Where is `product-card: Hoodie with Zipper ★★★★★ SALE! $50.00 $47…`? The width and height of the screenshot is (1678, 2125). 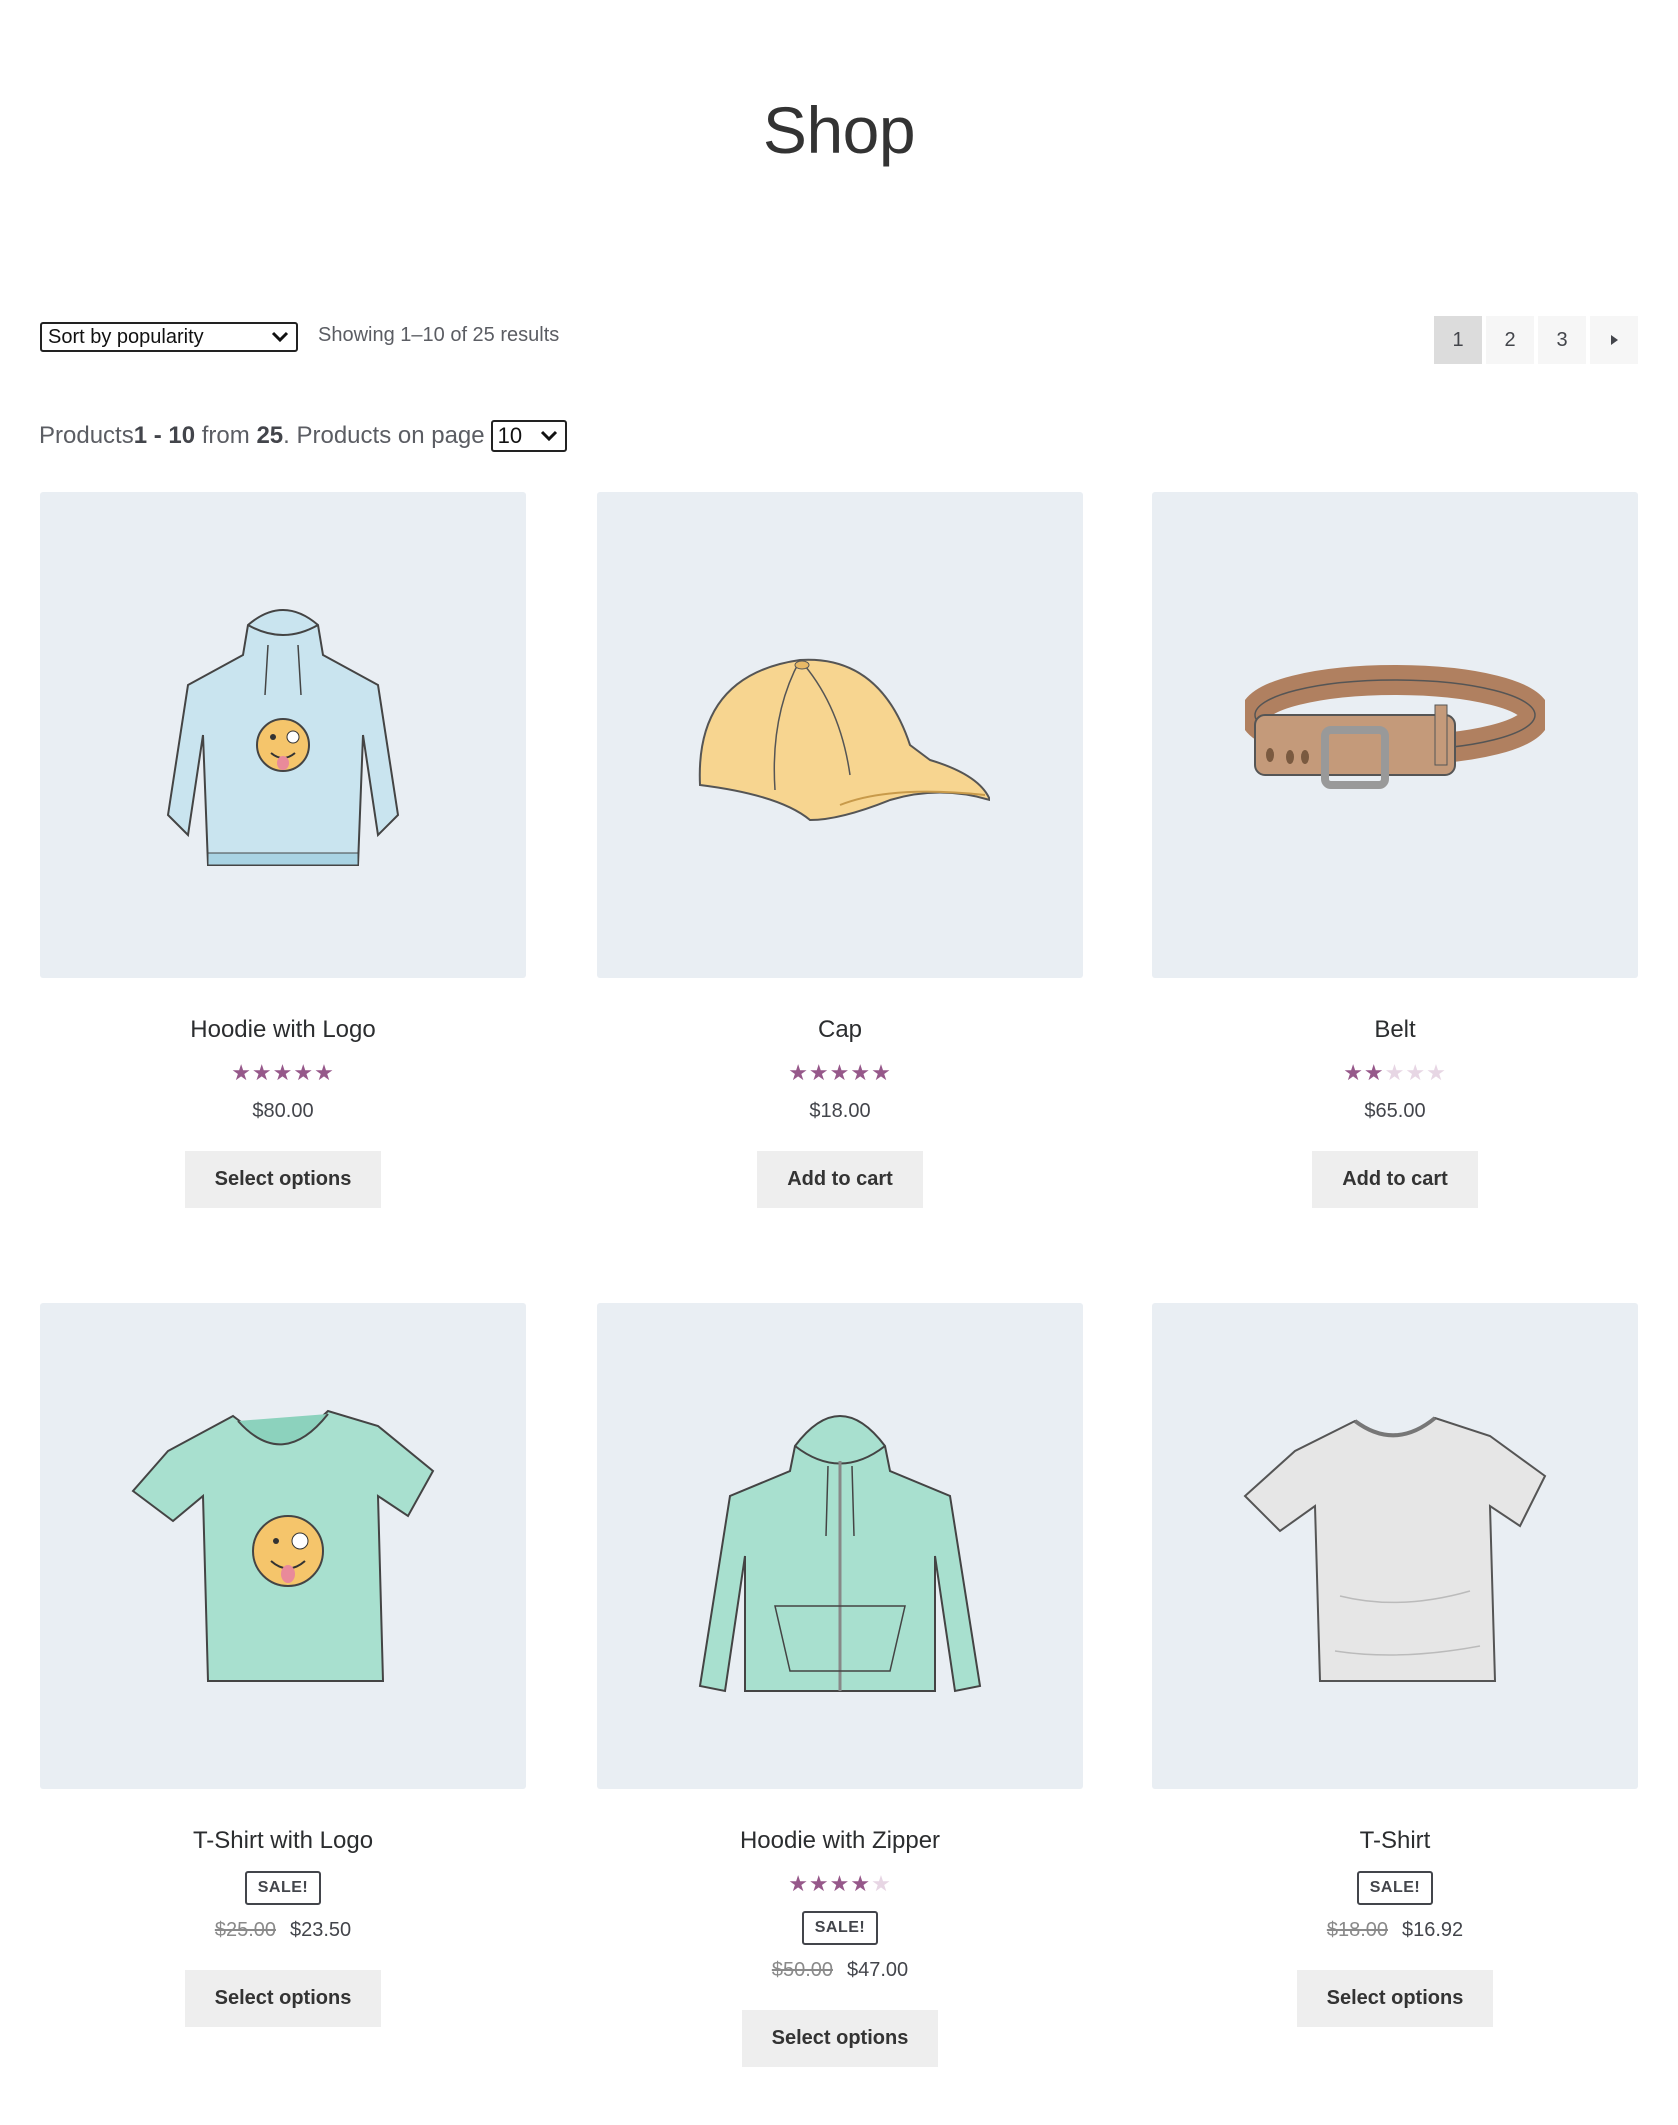
product-card: Hoodie with Zipper ★★★★★ SALE! $50.00 $47… is located at coordinates (840, 1685).